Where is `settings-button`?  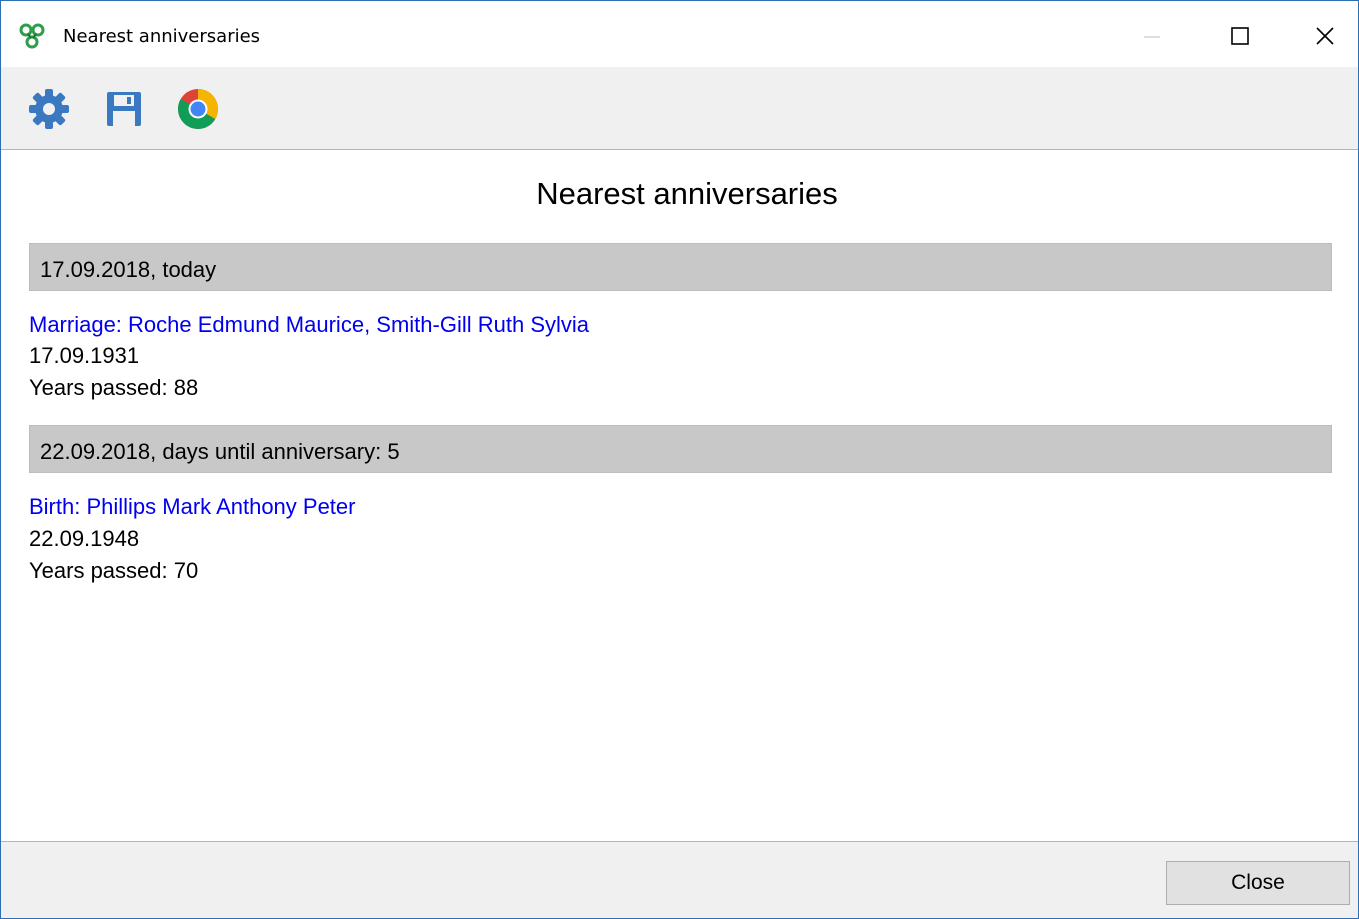 settings-button is located at coordinates (49, 109).